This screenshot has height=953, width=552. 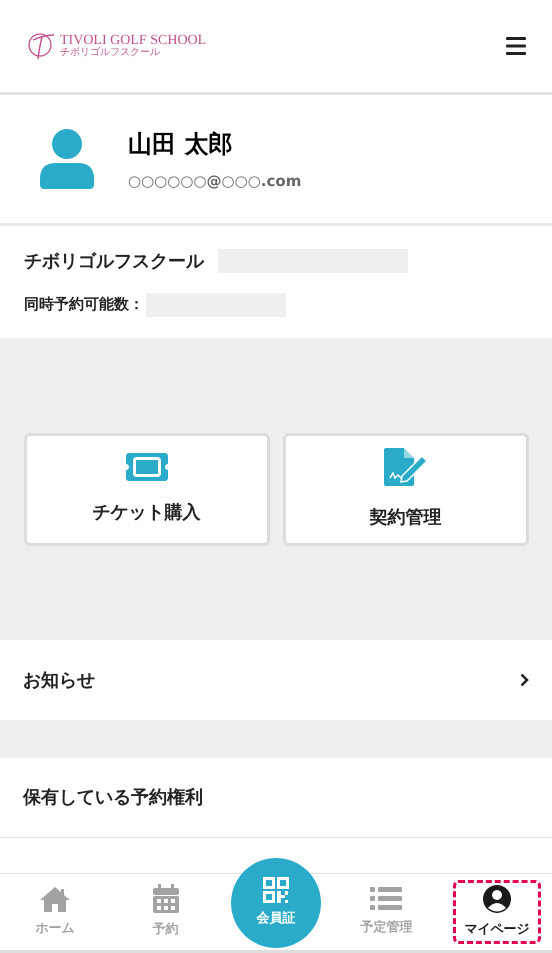 What do you see at coordinates (110, 53) in the screenshot?
I see `logo-subtitle: チボリゴルフスクール` at bounding box center [110, 53].